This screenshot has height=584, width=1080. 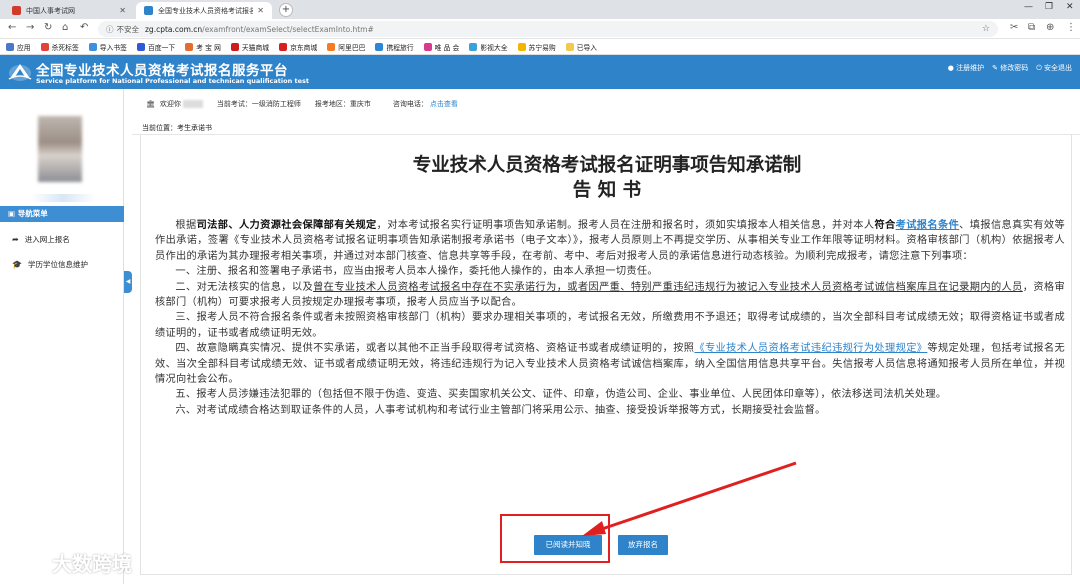 I want to click on bookmark-item: 京东商城, so click(x=298, y=47).